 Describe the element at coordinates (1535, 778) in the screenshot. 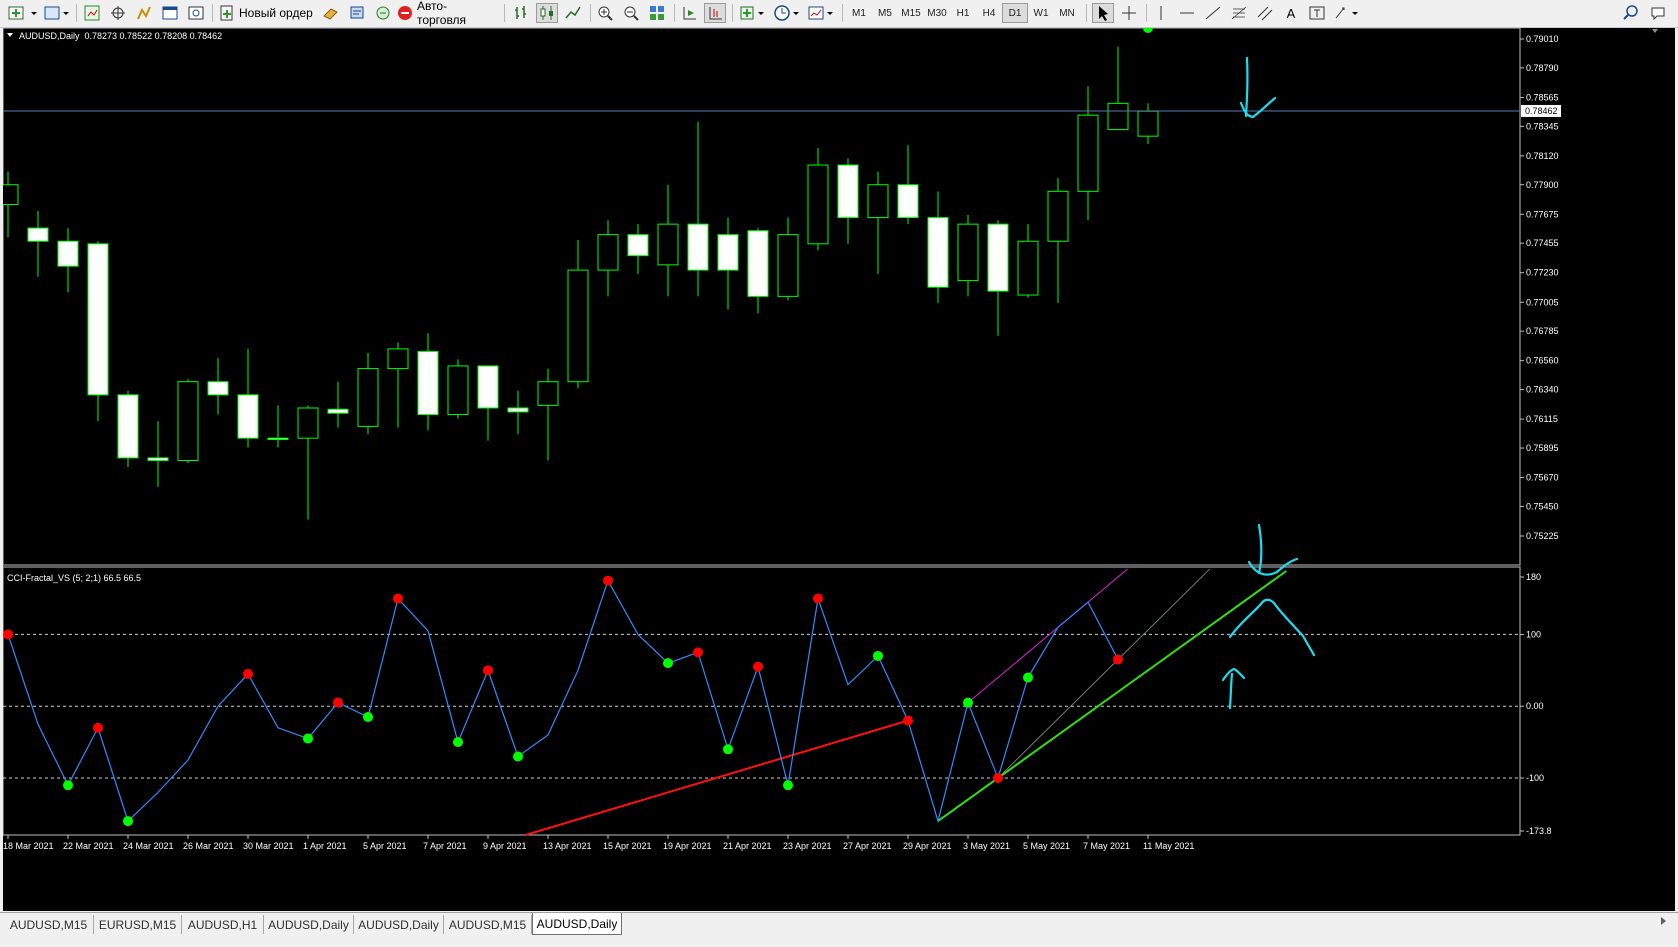

I see `indicator-tick-label: -100` at that location.